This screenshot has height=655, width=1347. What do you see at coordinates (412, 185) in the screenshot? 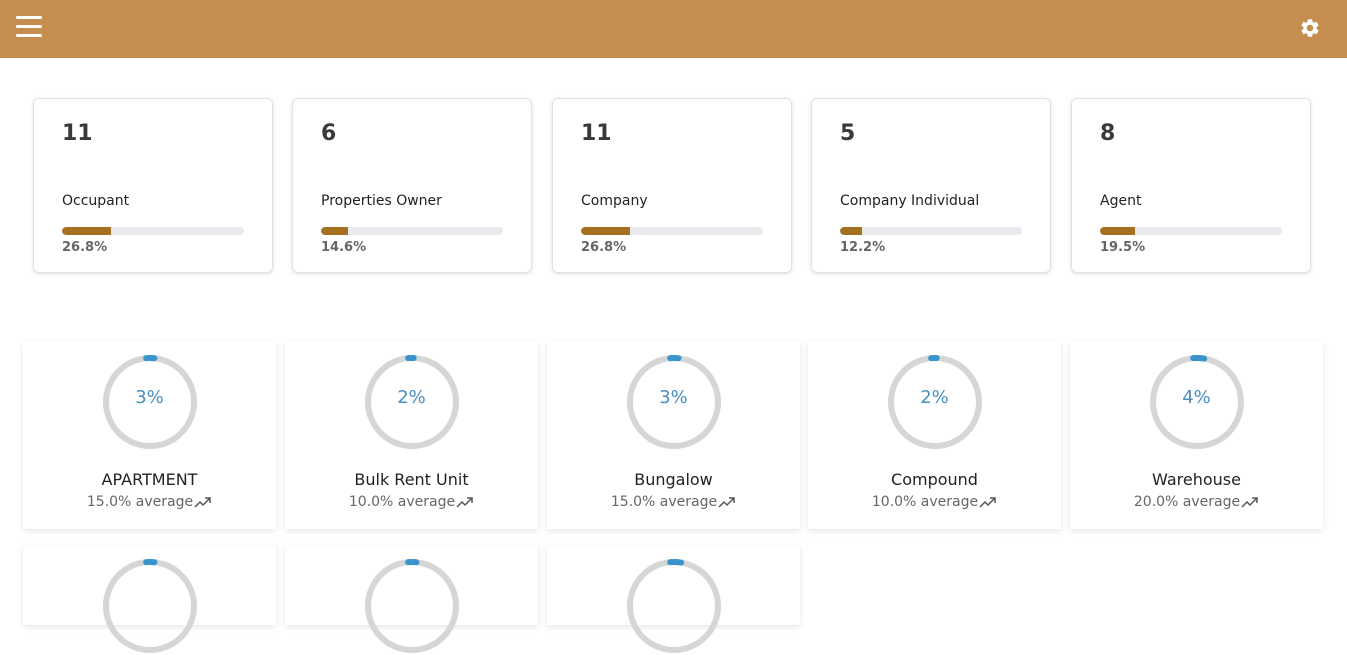
I see `stat-card-properties-owner: 6 Properties Owner 14.6%` at bounding box center [412, 185].